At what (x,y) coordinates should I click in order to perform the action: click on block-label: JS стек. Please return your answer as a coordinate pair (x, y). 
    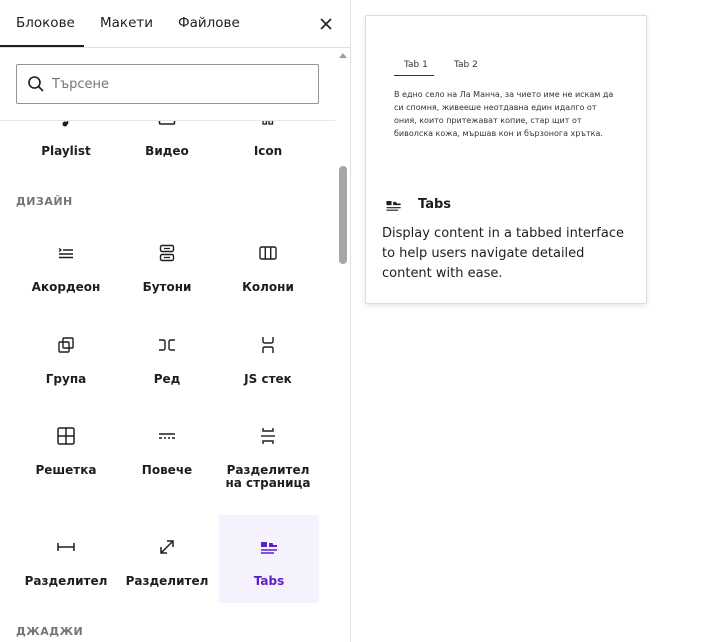
    Looking at the image, I should click on (268, 379).